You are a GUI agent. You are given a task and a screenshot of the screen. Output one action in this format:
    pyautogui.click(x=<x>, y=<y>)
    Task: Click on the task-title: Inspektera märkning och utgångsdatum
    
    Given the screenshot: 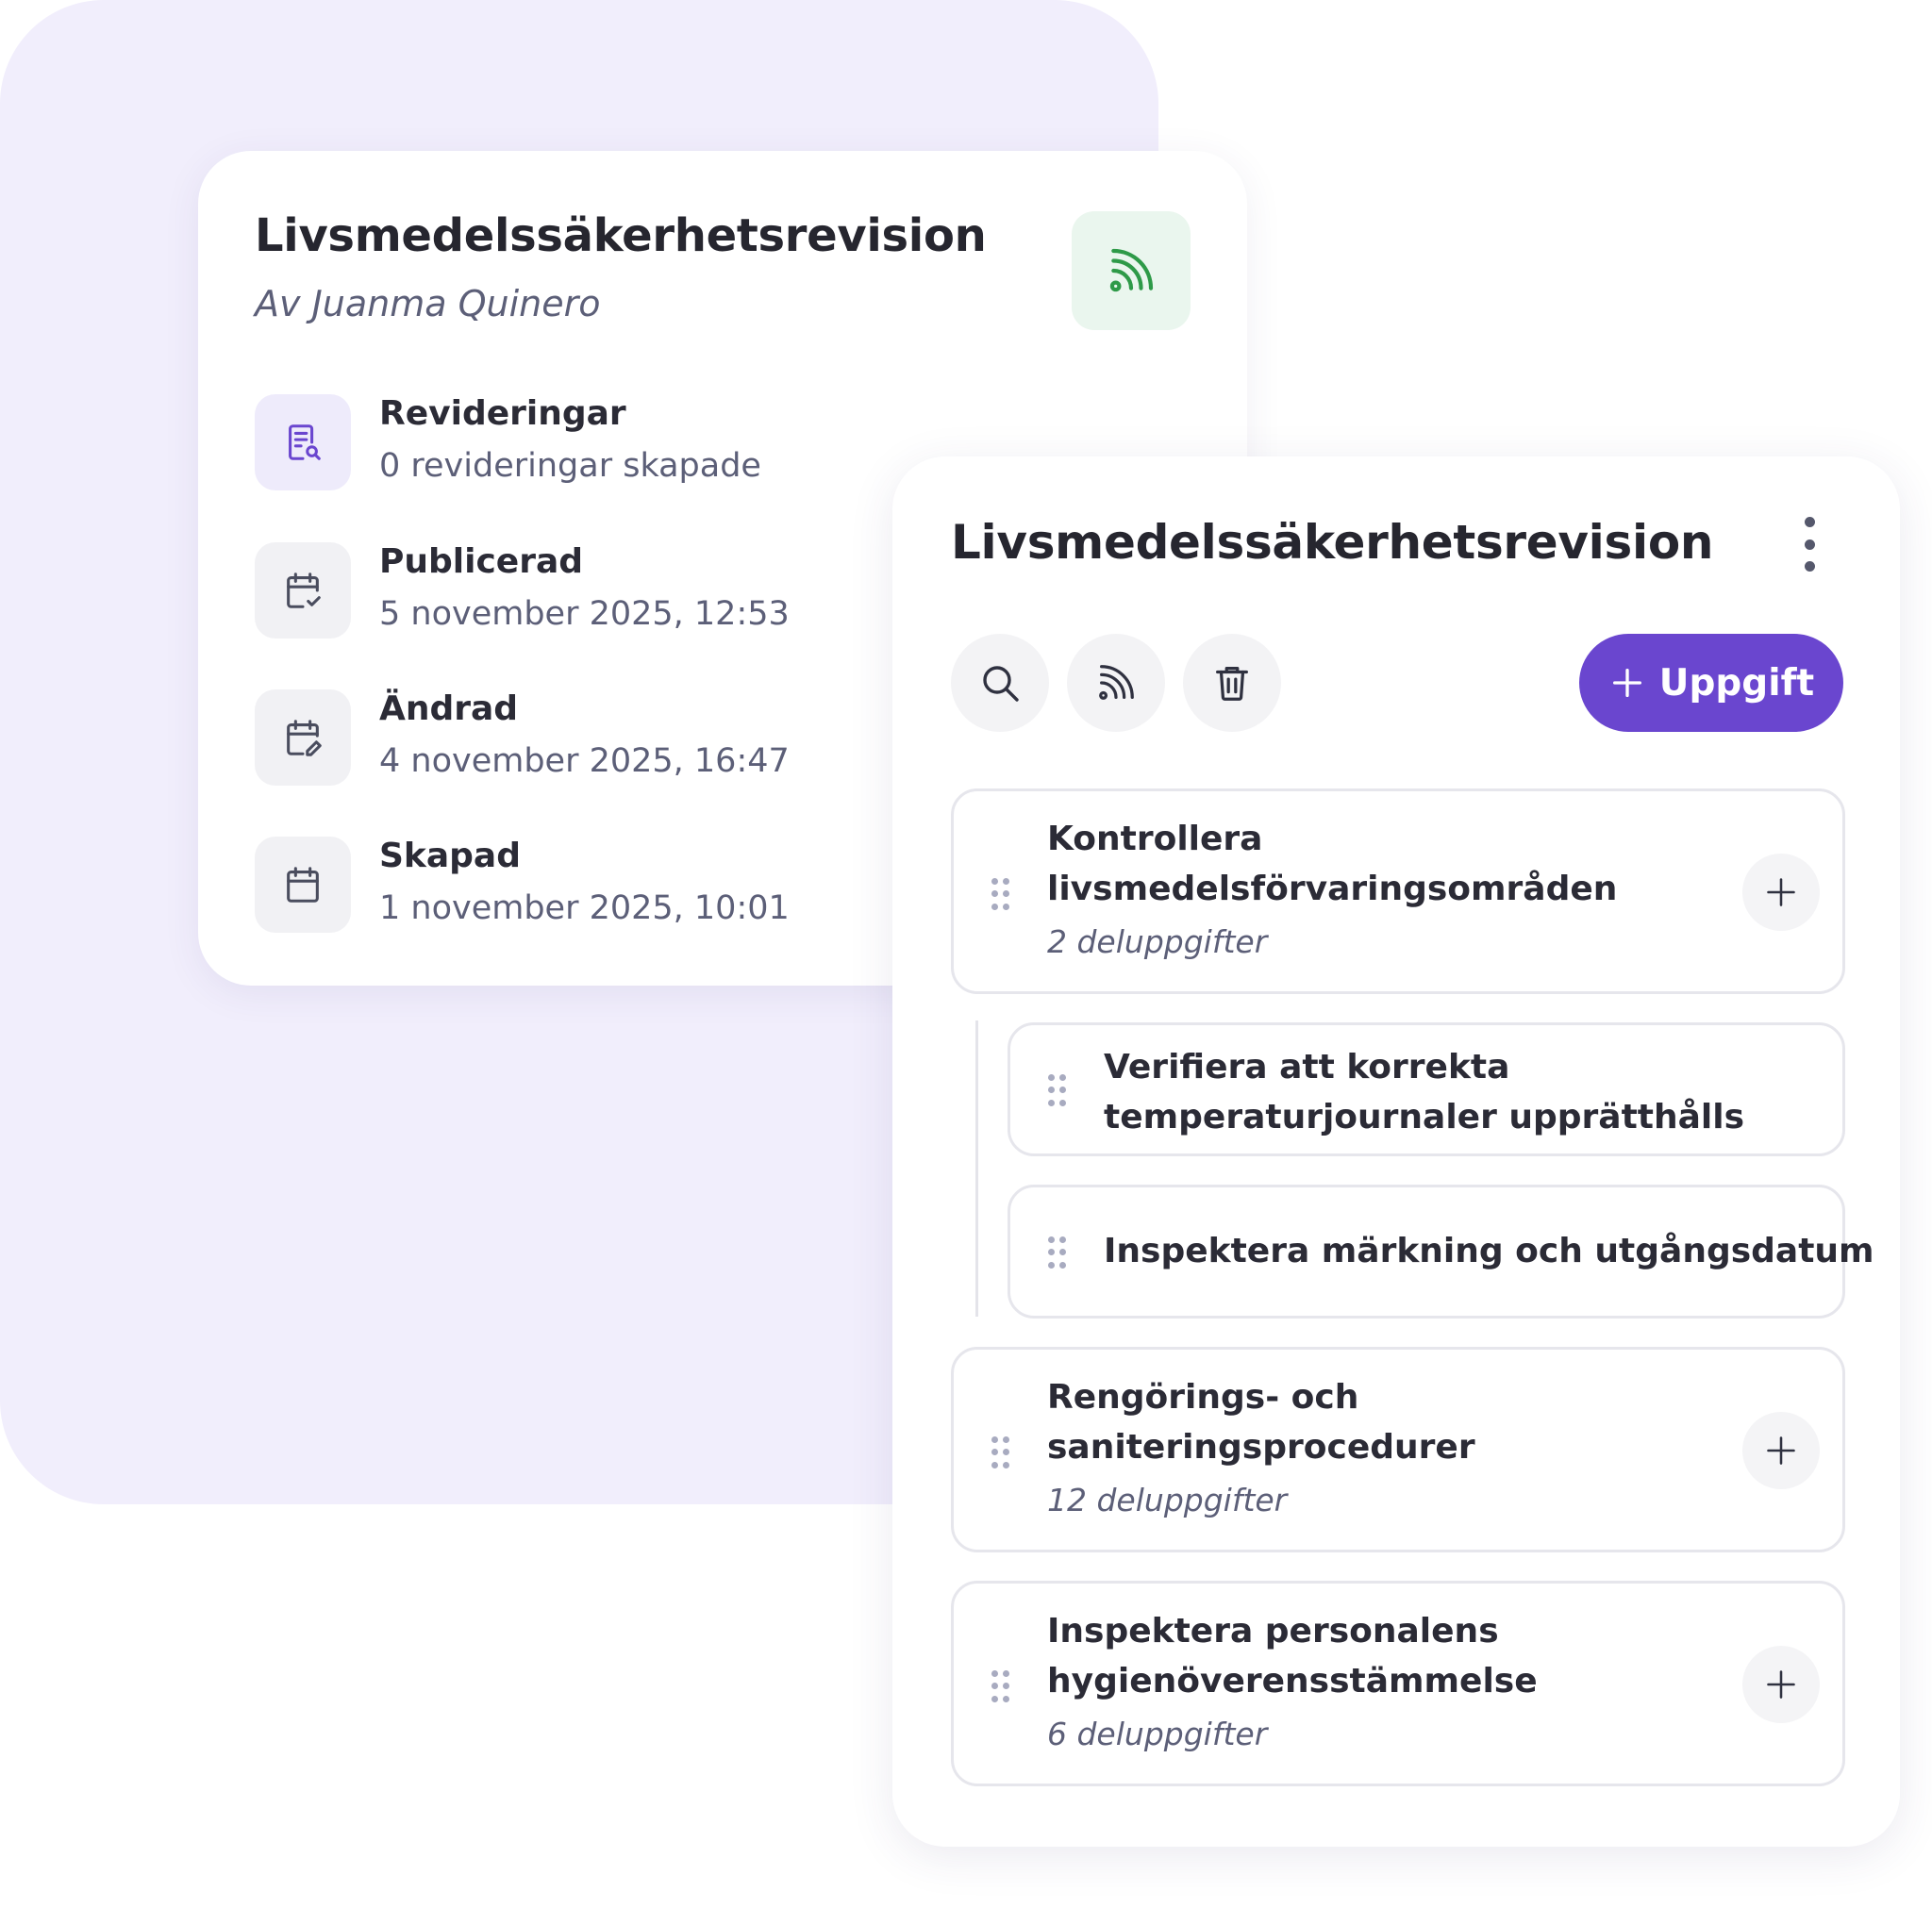 What is the action you would take?
    pyautogui.click(x=1489, y=1251)
    